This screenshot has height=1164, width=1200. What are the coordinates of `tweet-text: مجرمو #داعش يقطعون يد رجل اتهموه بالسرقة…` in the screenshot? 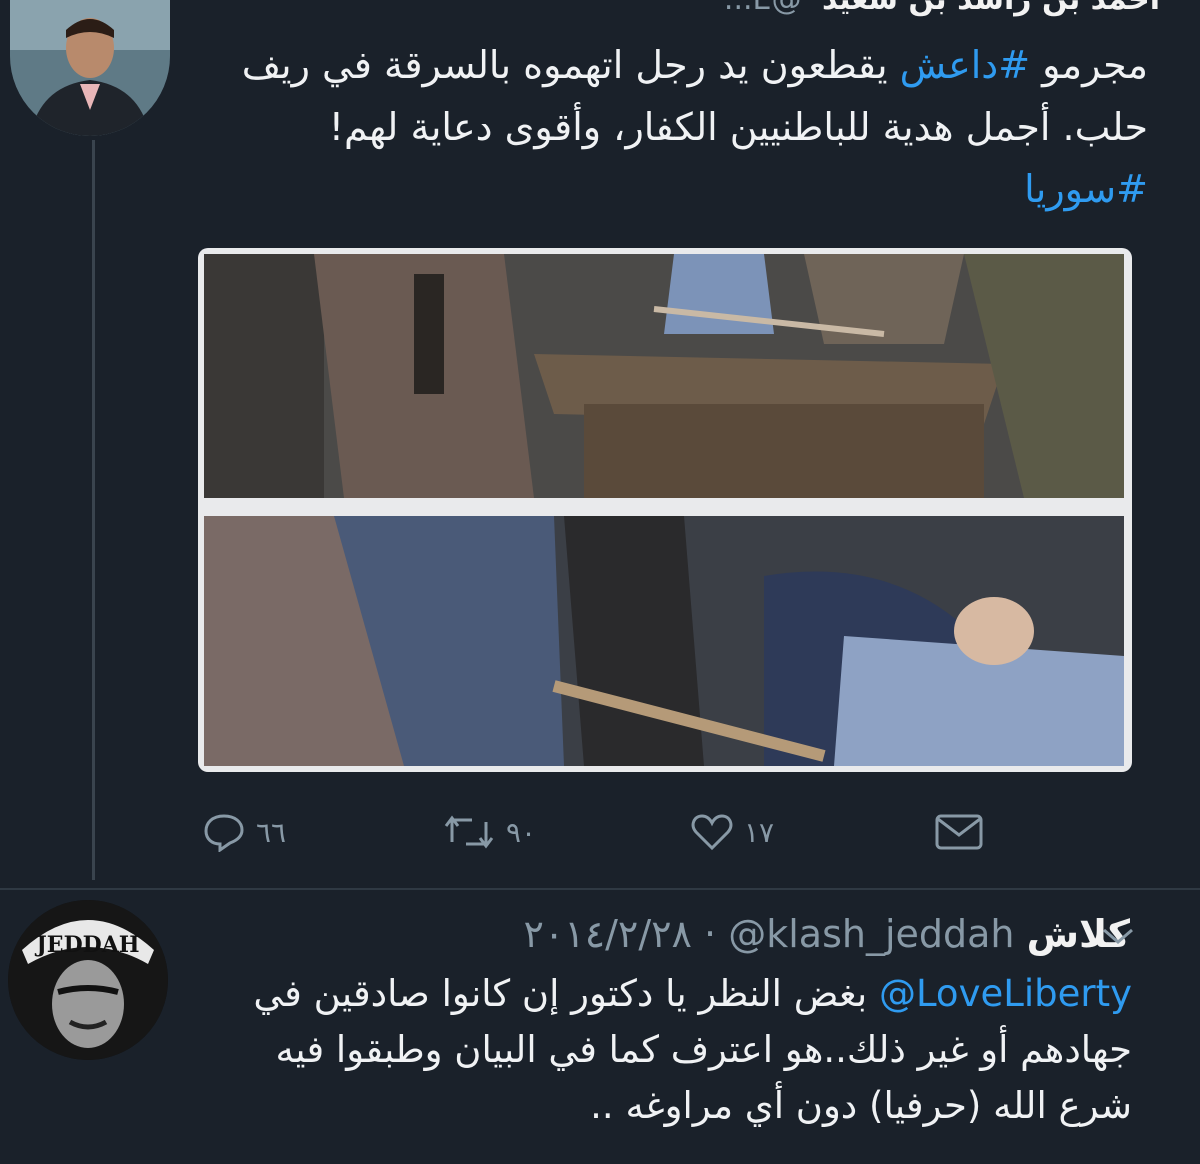 It's located at (658, 127).